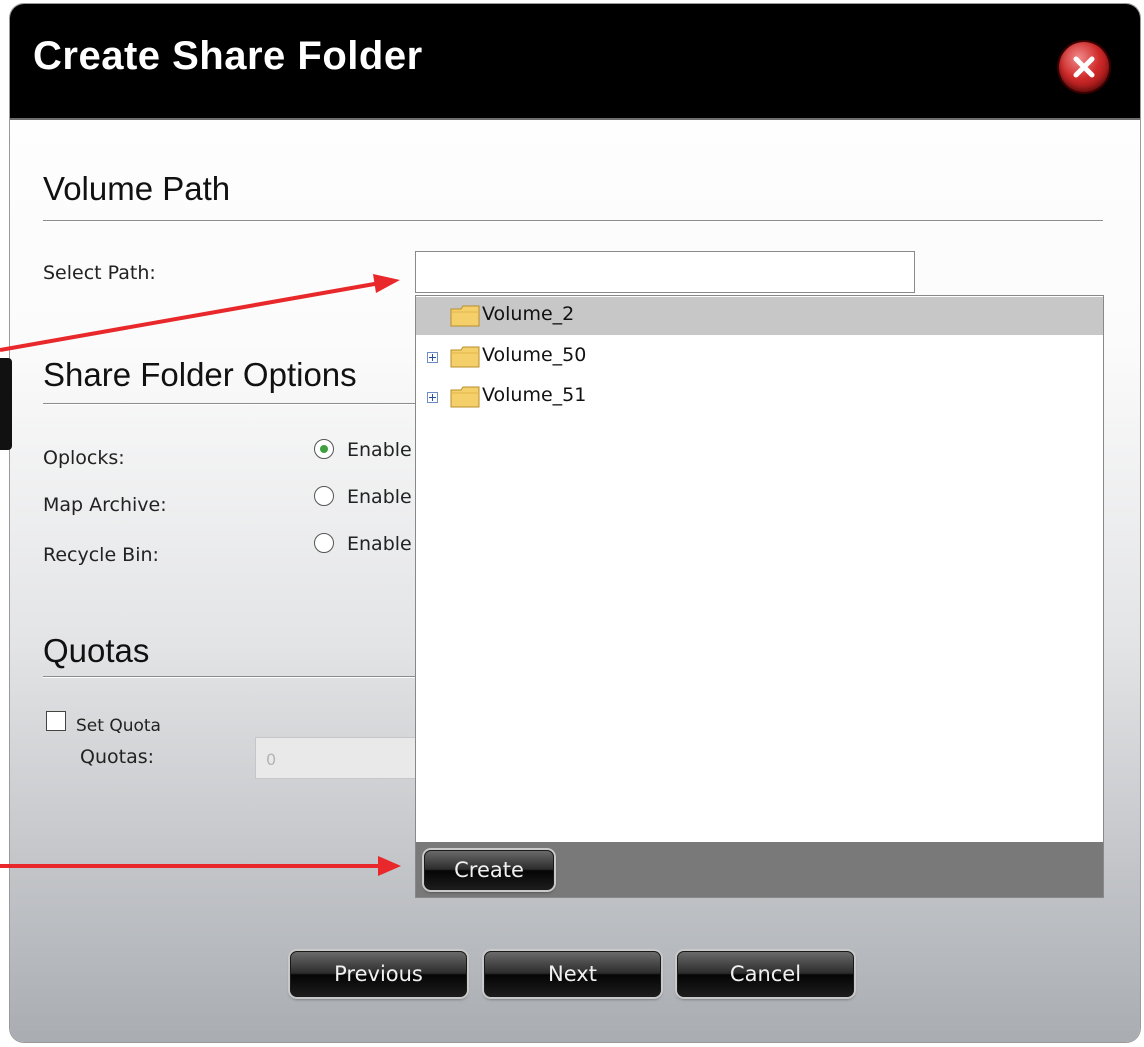 This screenshot has width=1144, height=1047. Describe the element at coordinates (190, 316) in the screenshot. I see `select-path-arrow-line` at that location.